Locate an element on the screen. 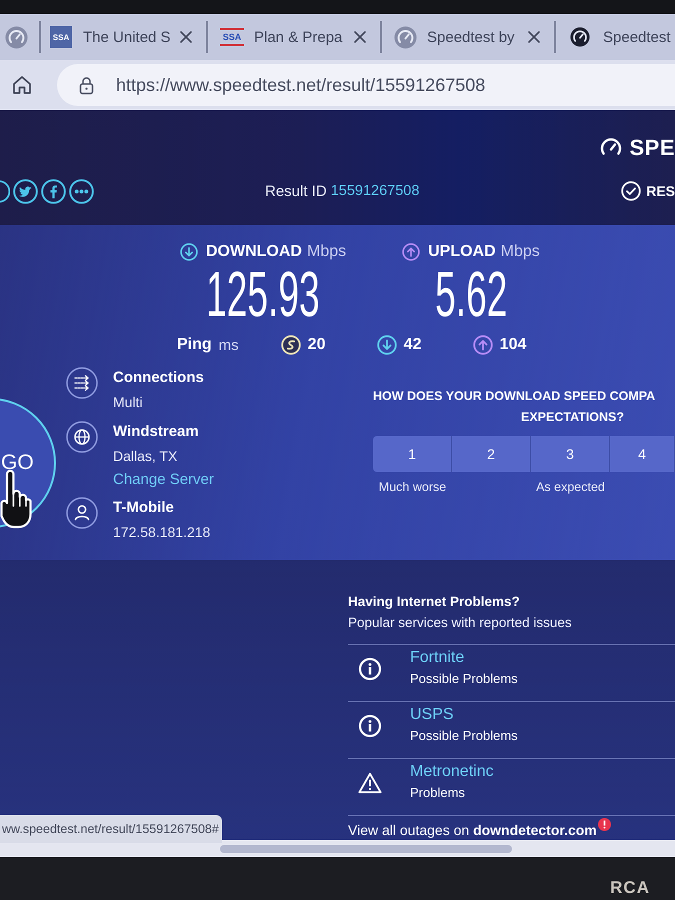 The width and height of the screenshot is (675, 900). service-status: Problems is located at coordinates (437, 793).